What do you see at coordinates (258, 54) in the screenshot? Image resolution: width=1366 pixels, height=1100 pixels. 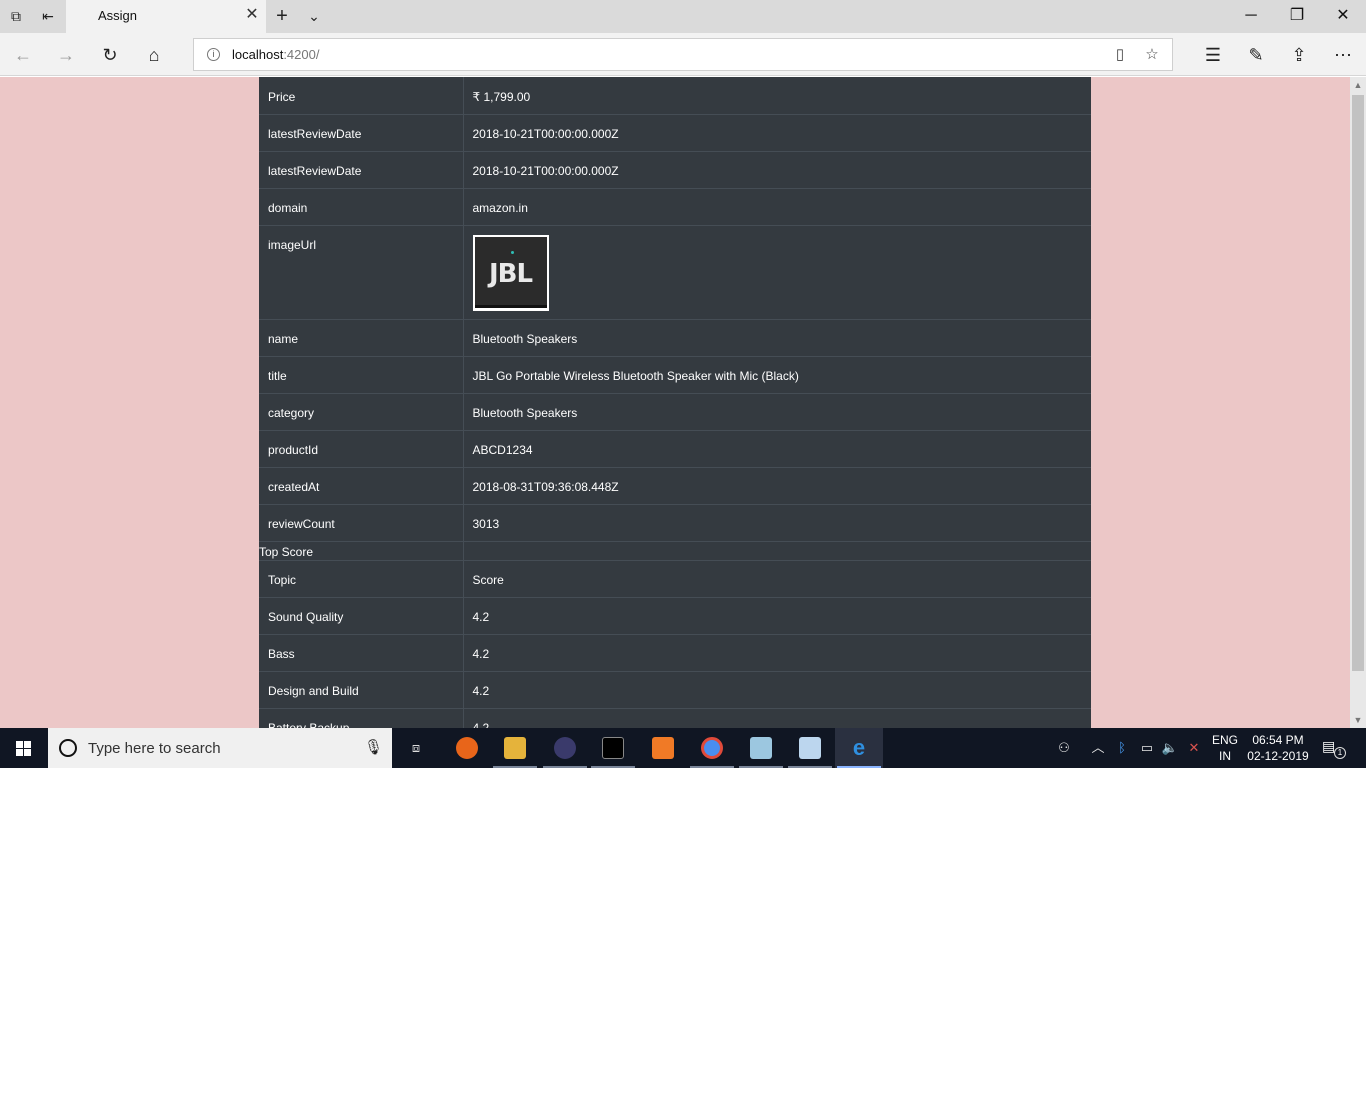 I see `url-host: localhost` at bounding box center [258, 54].